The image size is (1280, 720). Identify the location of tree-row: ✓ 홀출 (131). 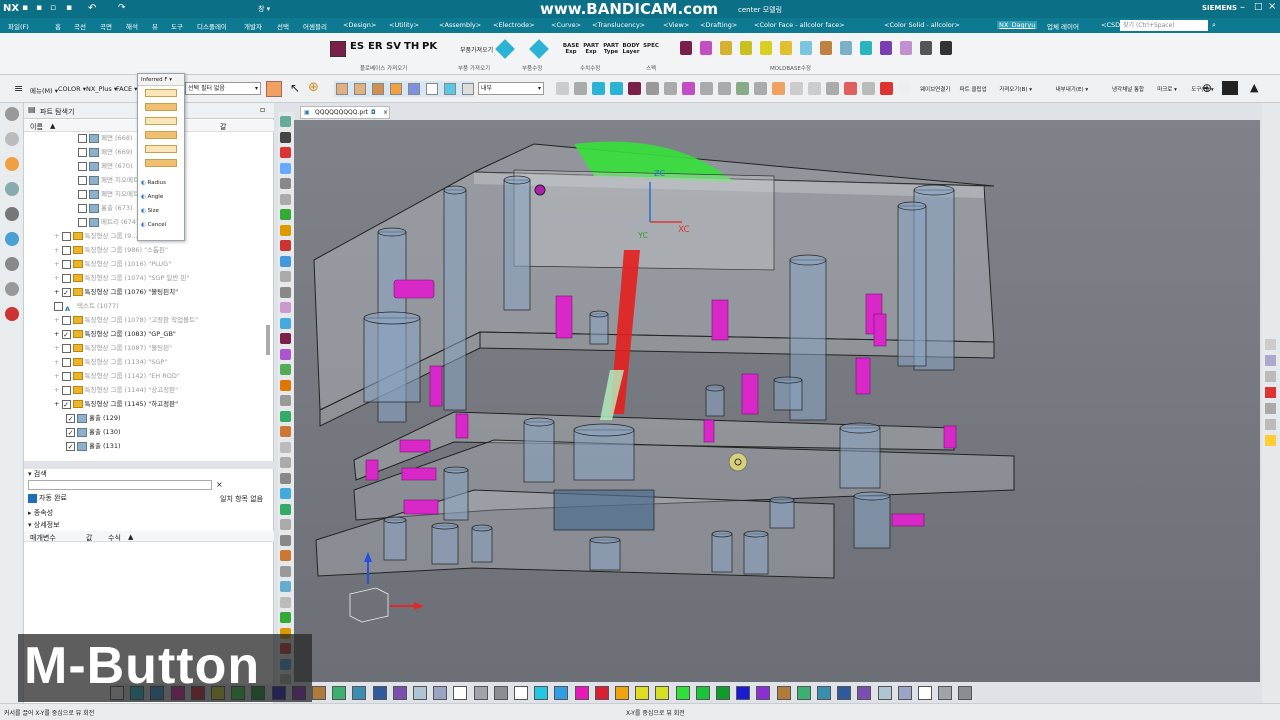
(170, 446).